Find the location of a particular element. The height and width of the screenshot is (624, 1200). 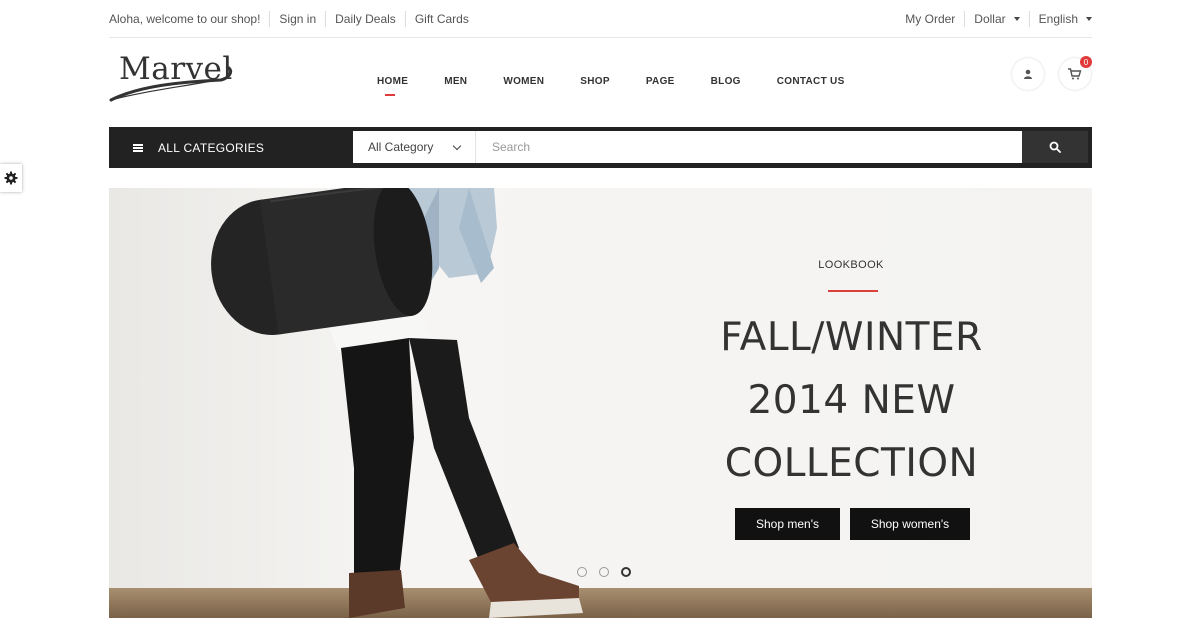

logo-swoosh-icon is located at coordinates (171, 84).